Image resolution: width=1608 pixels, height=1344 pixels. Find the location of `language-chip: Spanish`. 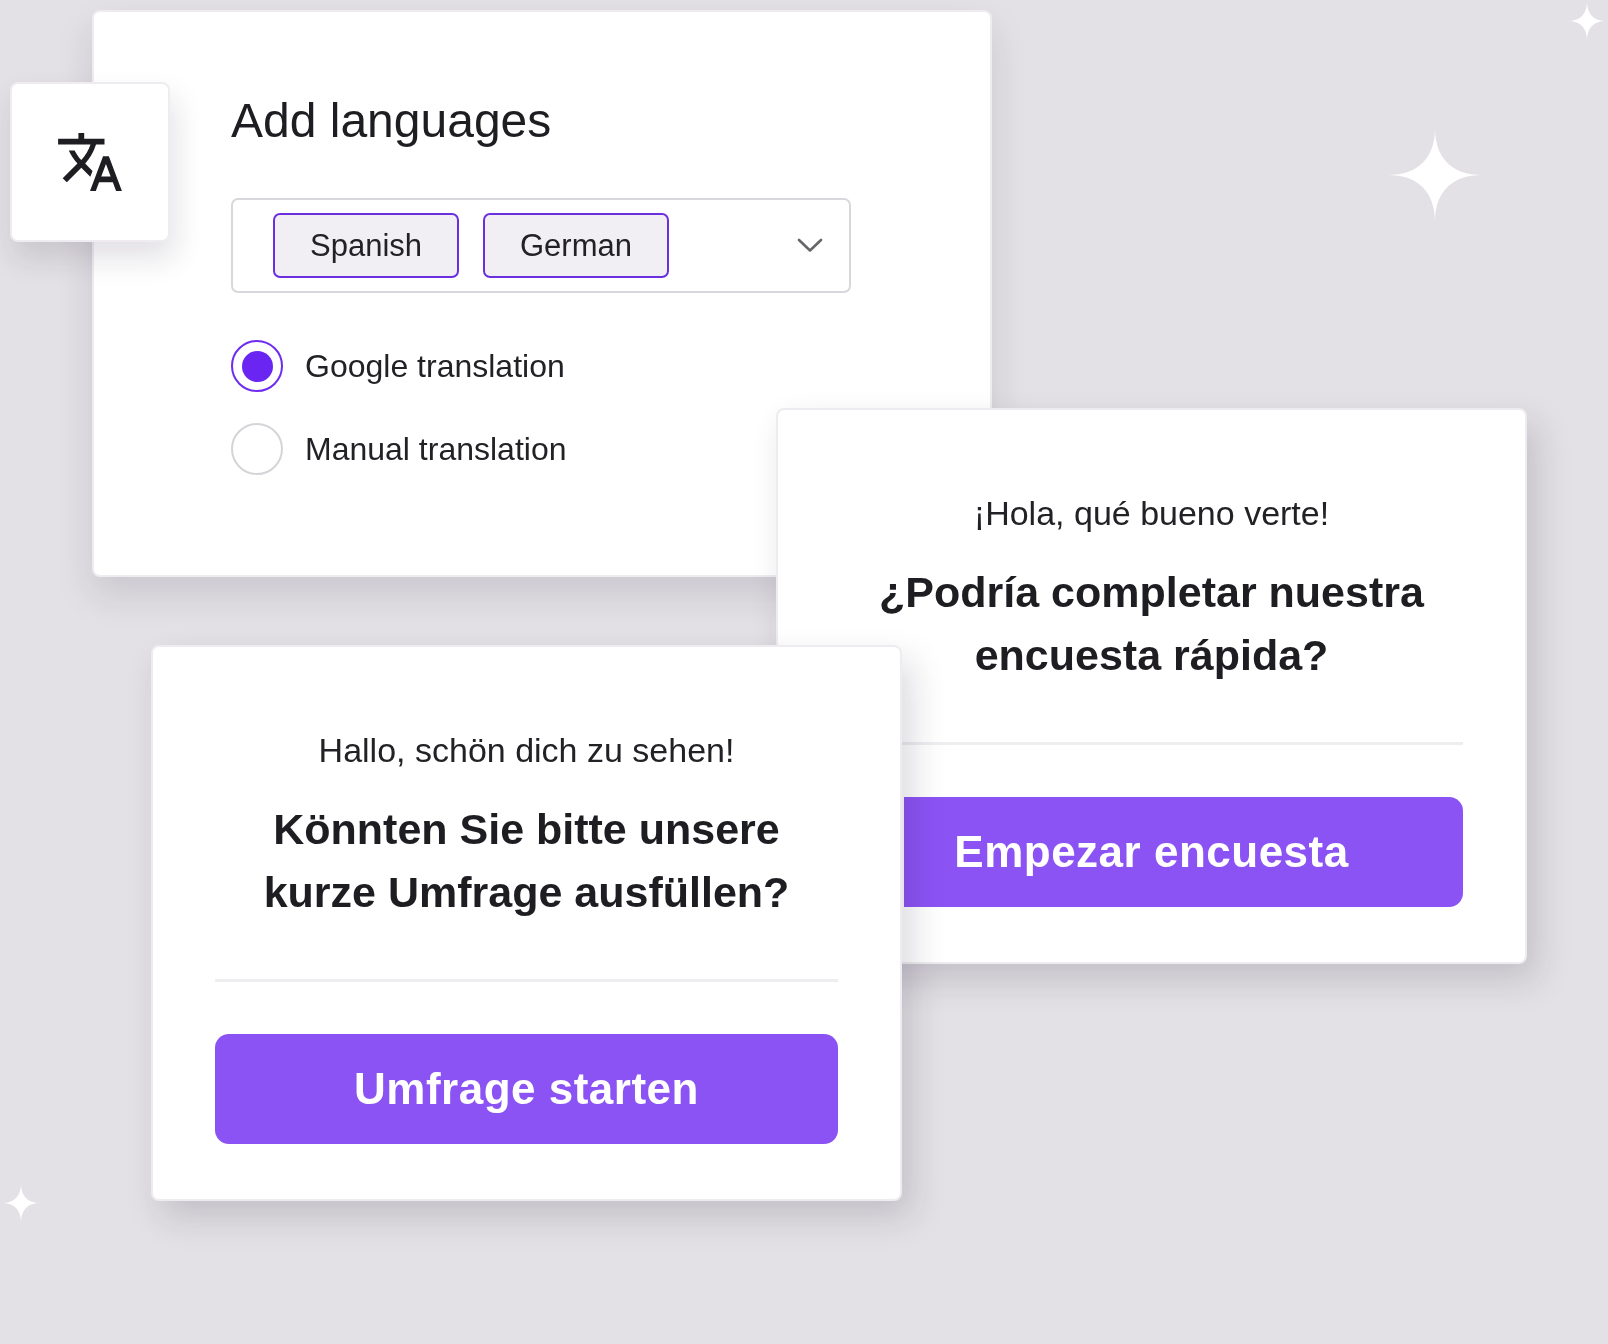

language-chip: Spanish is located at coordinates (366, 245).